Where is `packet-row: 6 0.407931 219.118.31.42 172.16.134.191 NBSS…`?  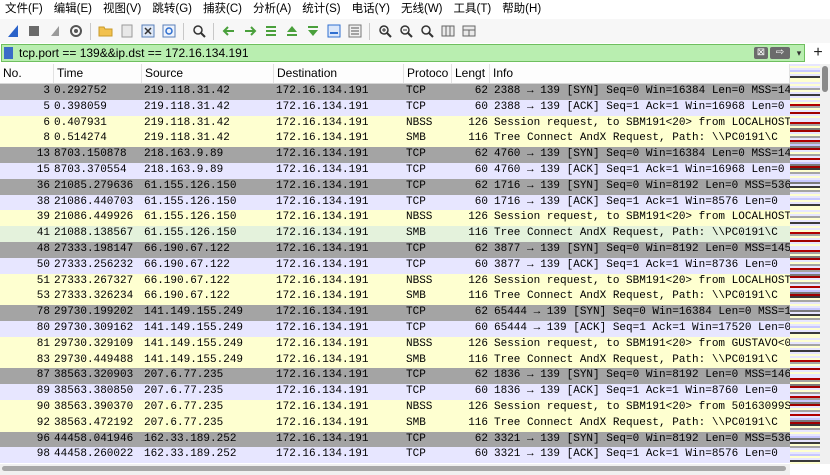
packet-row: 6 0.407931 219.118.31.42 172.16.134.191 NBSS… is located at coordinates (395, 123).